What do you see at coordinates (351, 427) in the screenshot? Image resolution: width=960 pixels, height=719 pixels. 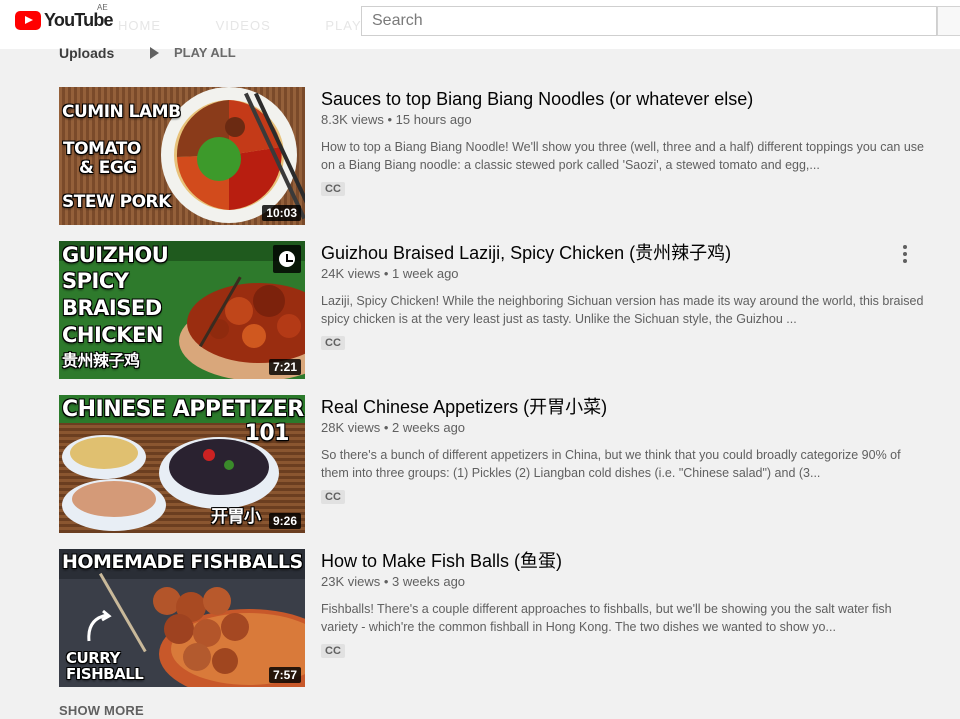 I see `view-count: 28K views` at bounding box center [351, 427].